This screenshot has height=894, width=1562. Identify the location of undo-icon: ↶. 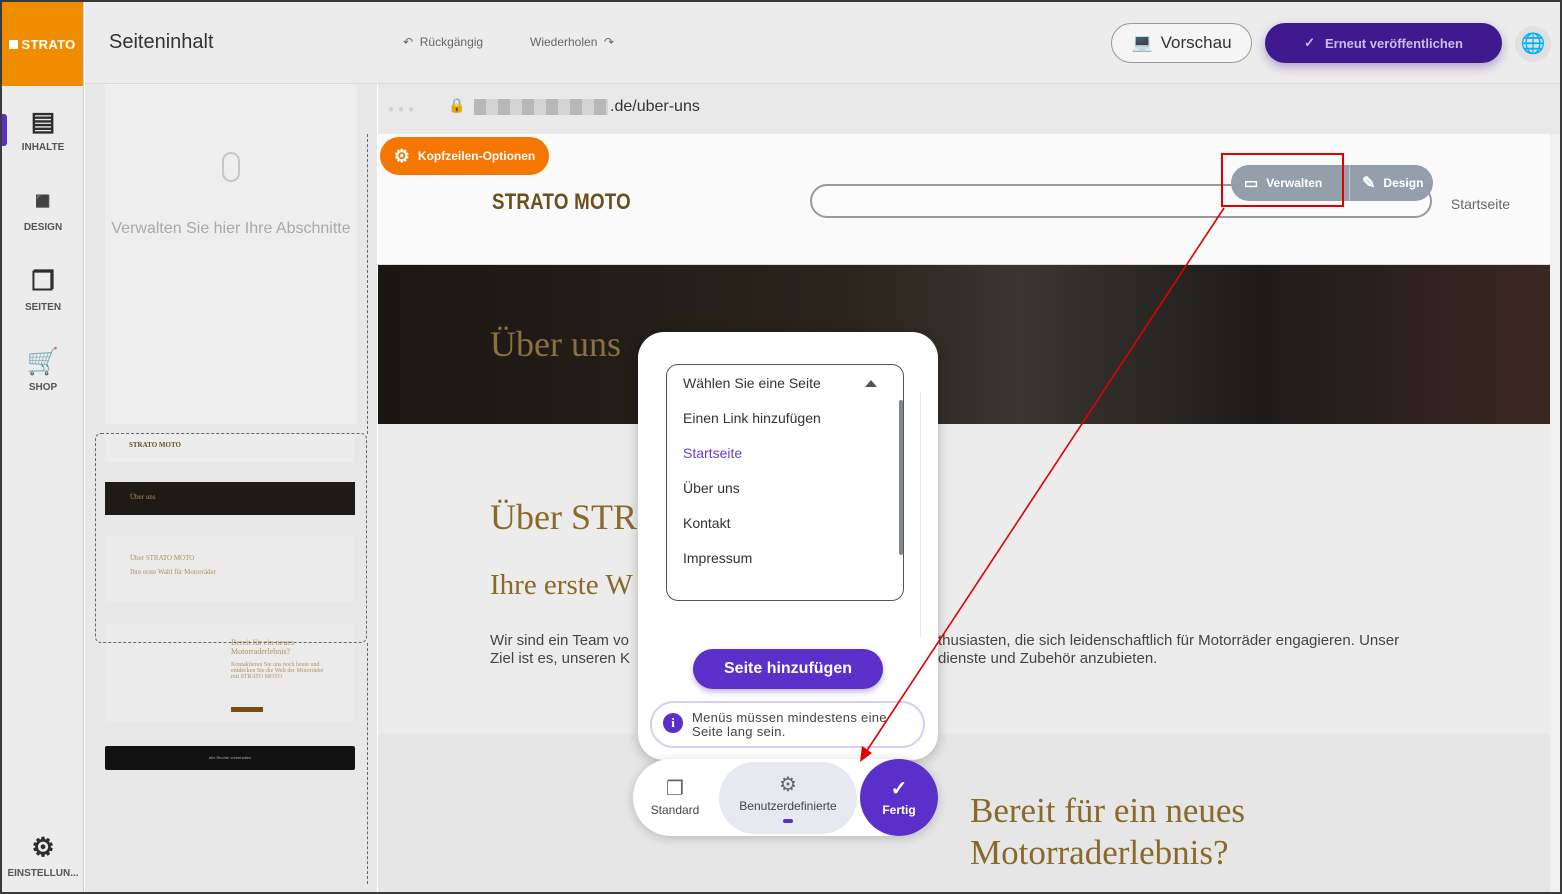
(408, 42).